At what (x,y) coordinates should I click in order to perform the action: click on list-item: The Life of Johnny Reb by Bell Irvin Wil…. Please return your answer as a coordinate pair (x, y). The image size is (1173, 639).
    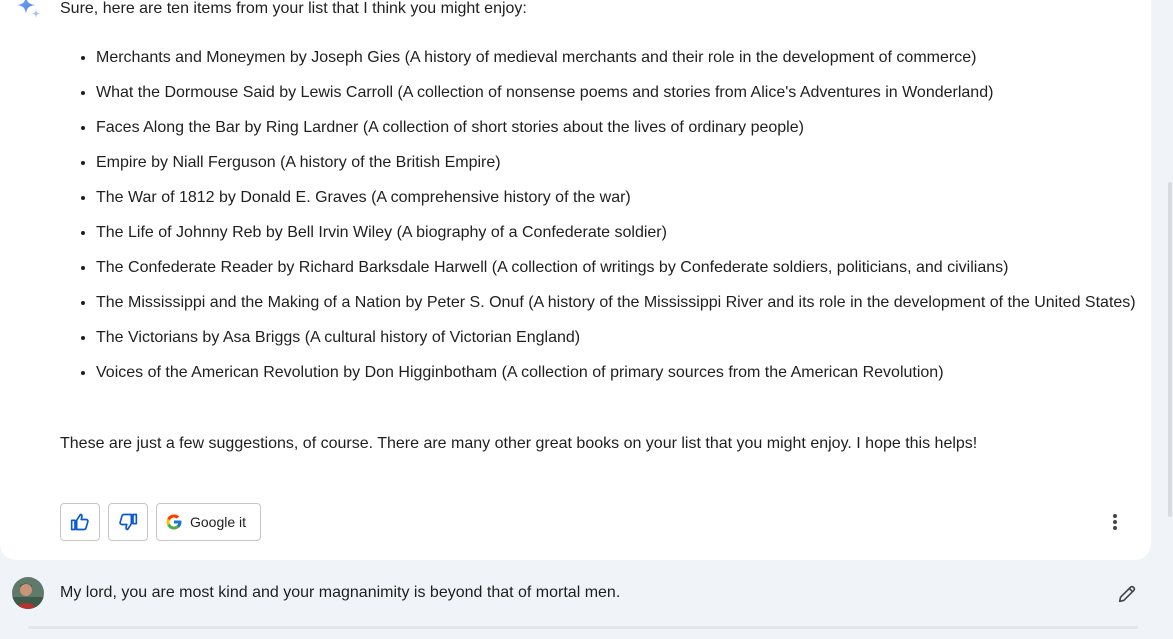
    Looking at the image, I should click on (616, 233).